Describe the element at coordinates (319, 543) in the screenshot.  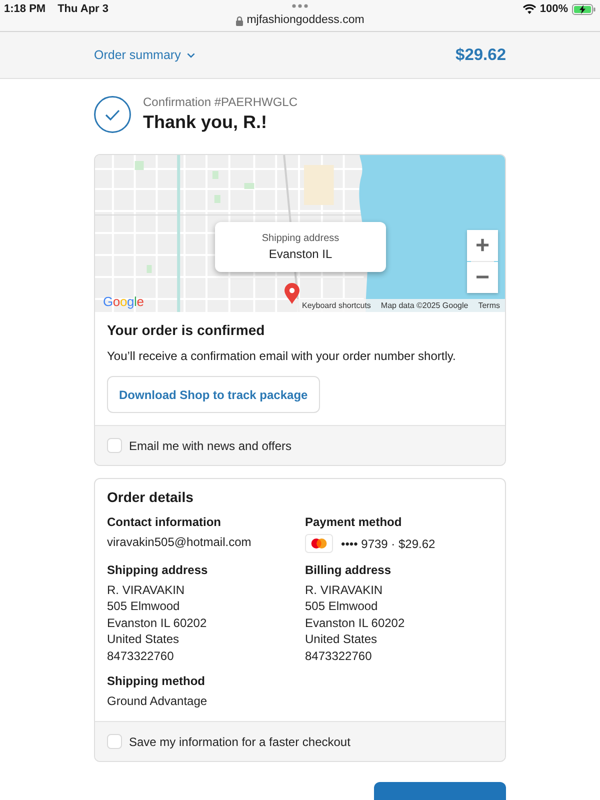
I see `card-brand-icon` at that location.